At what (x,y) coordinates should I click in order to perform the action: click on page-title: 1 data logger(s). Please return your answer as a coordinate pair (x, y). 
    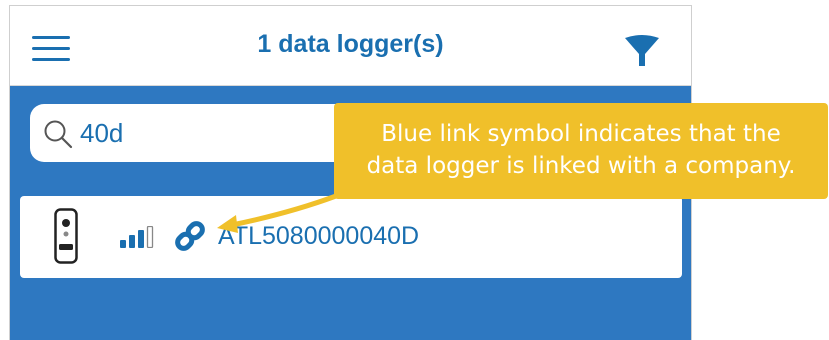
    Looking at the image, I should click on (350, 44).